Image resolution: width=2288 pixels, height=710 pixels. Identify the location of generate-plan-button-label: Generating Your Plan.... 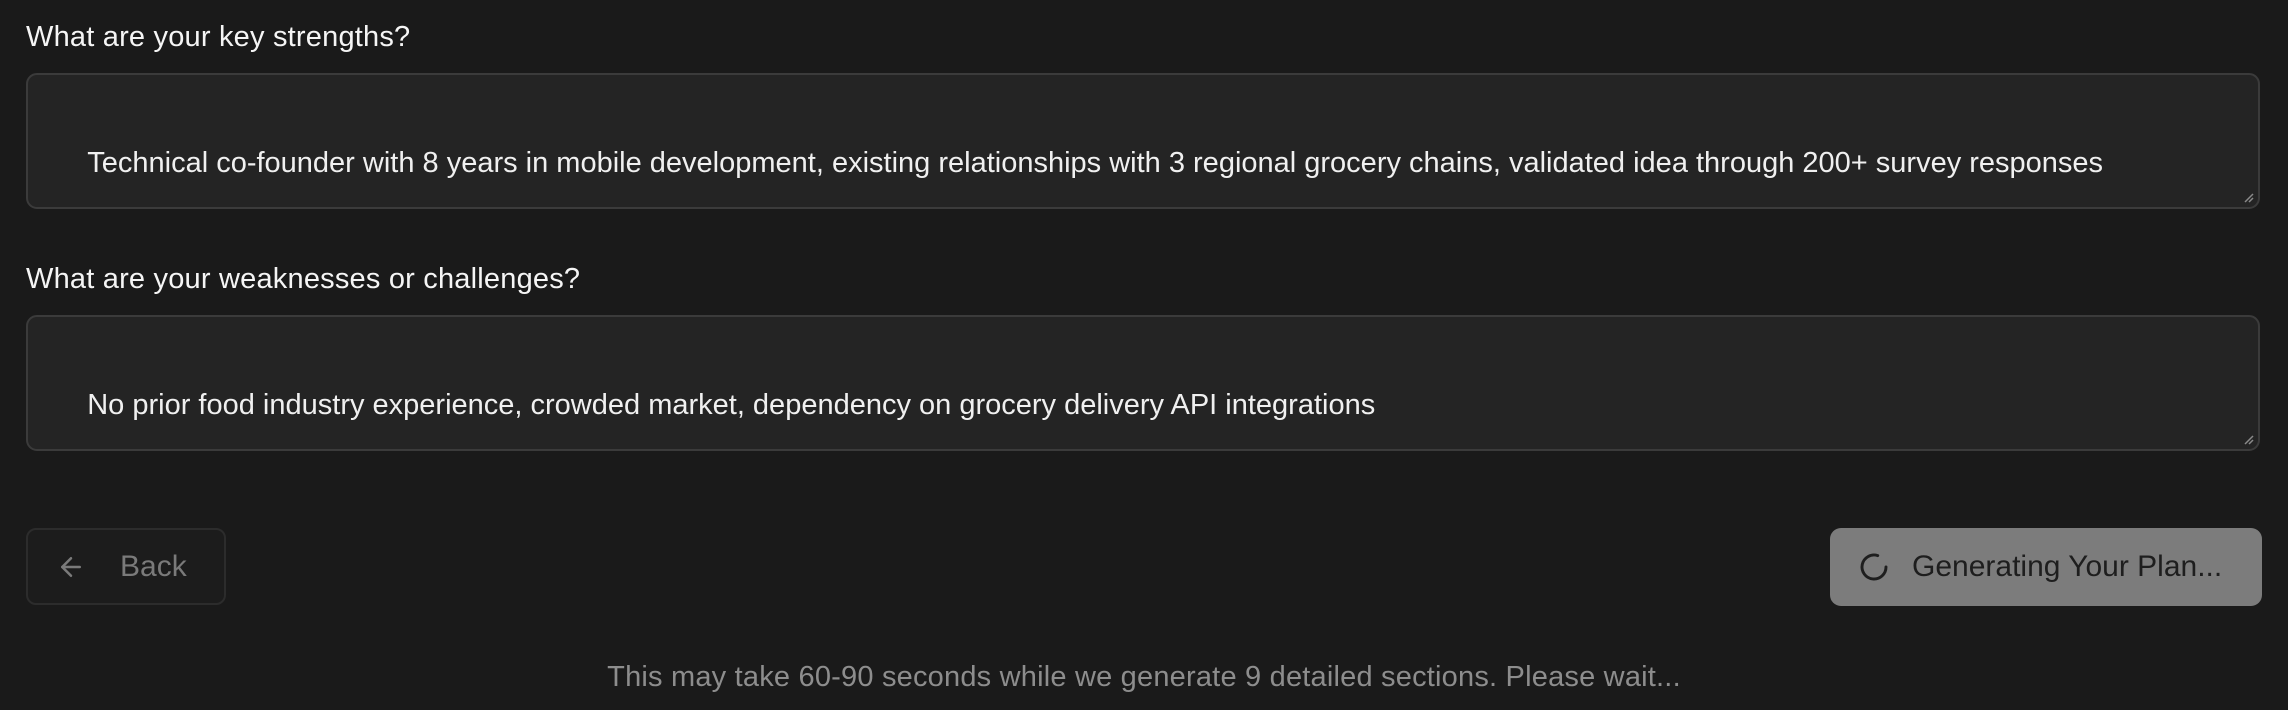
(2067, 566).